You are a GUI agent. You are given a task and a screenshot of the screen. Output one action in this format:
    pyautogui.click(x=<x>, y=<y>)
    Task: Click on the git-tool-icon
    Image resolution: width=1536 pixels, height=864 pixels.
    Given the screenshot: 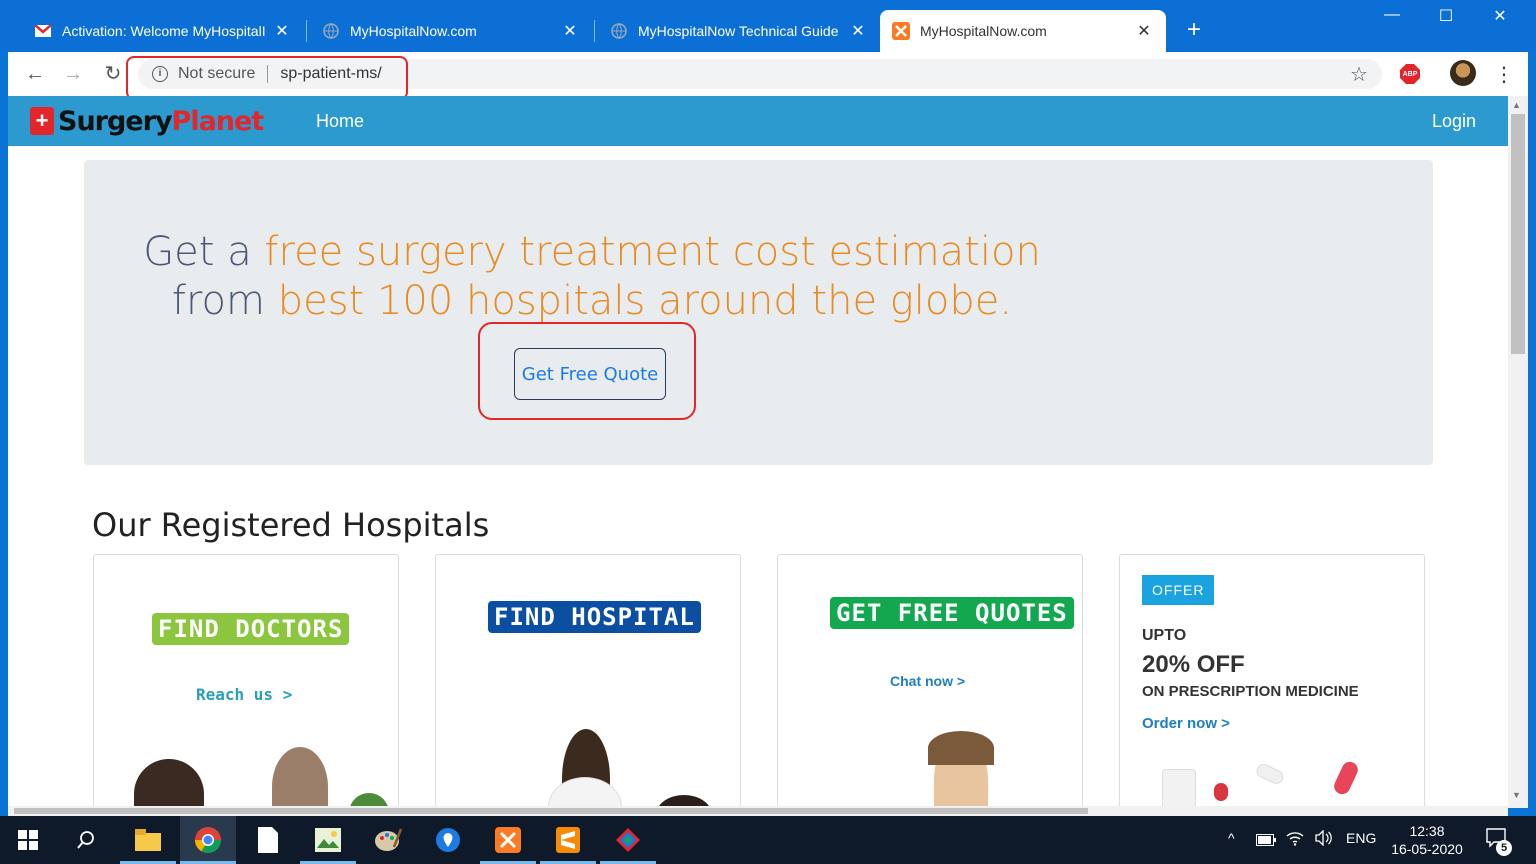 What is the action you would take?
    pyautogui.click(x=628, y=840)
    